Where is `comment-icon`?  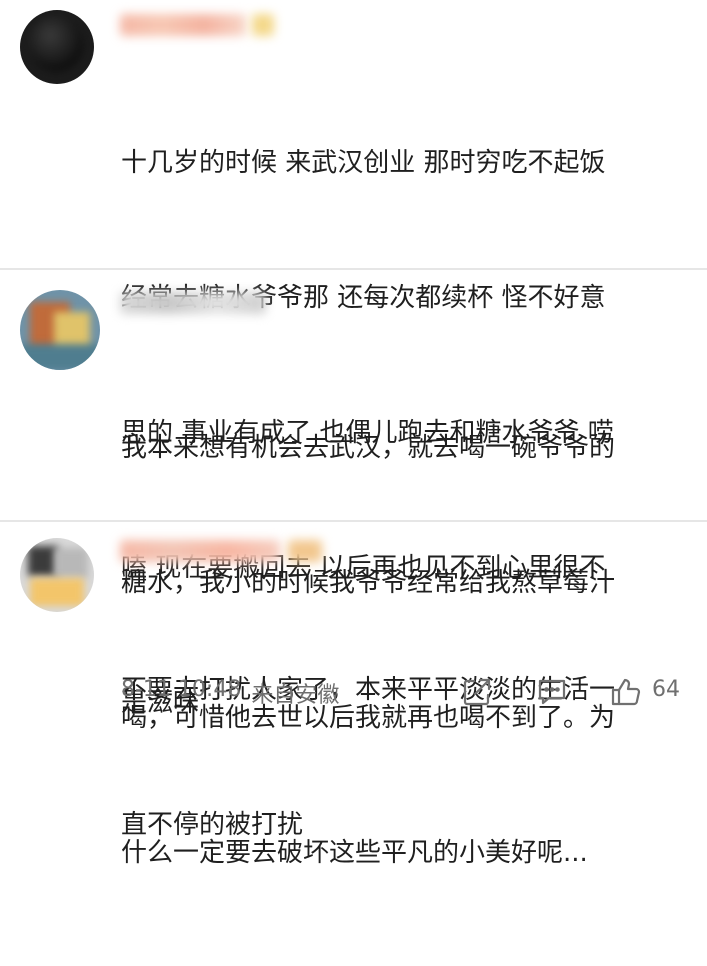 comment-icon is located at coordinates (552, 692).